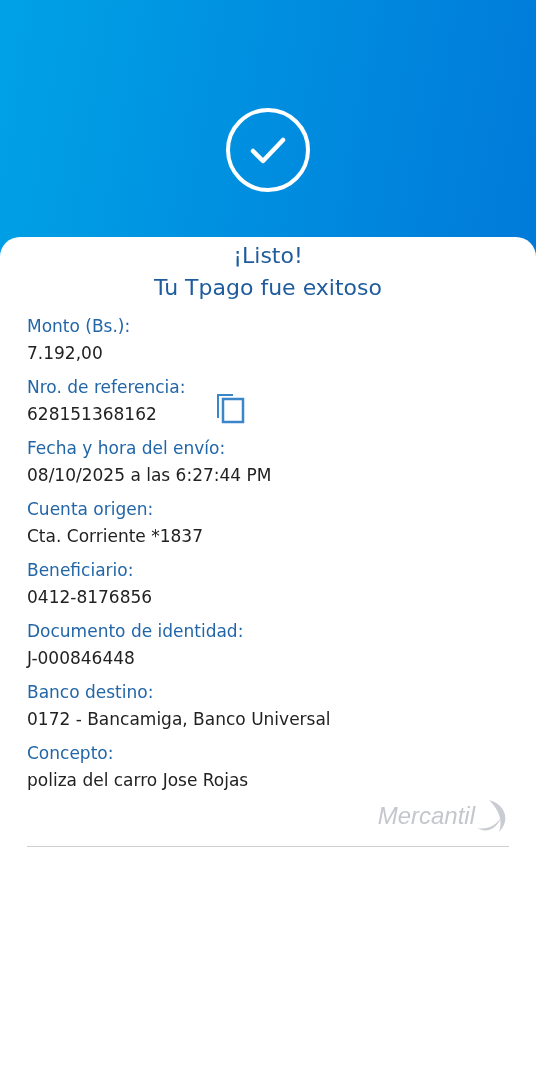 The image size is (536, 1080). What do you see at coordinates (135, 631) in the screenshot?
I see `field-label: Documento de identidad:` at bounding box center [135, 631].